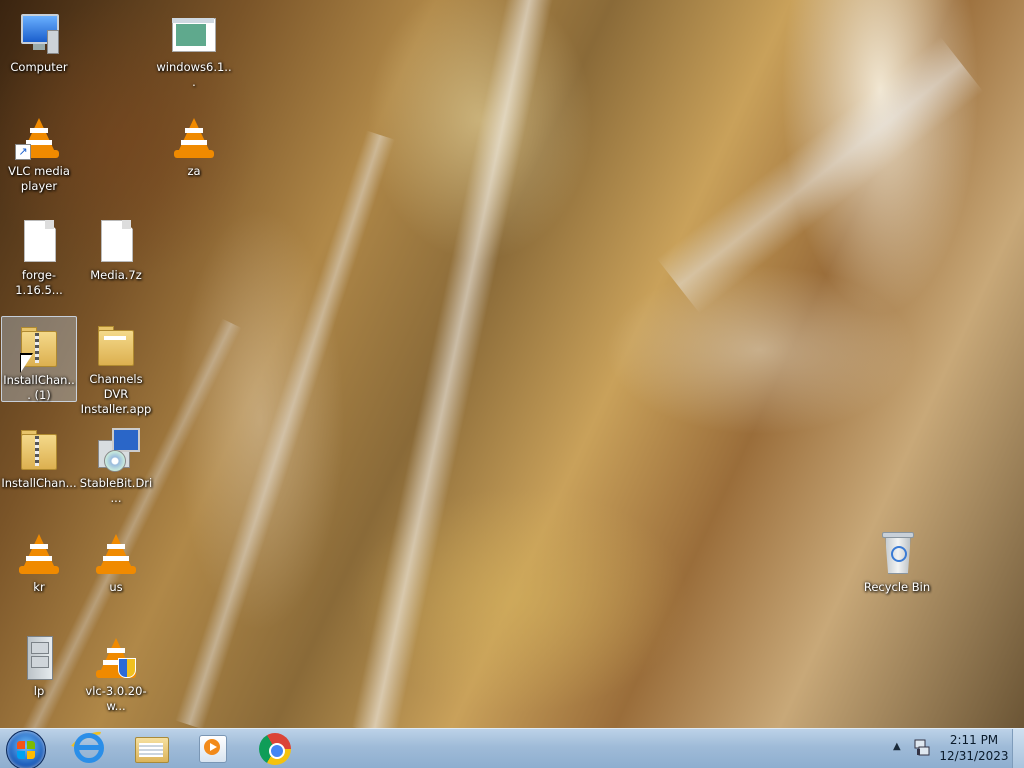  Describe the element at coordinates (277, 751) in the screenshot. I see `chrome-center` at that location.